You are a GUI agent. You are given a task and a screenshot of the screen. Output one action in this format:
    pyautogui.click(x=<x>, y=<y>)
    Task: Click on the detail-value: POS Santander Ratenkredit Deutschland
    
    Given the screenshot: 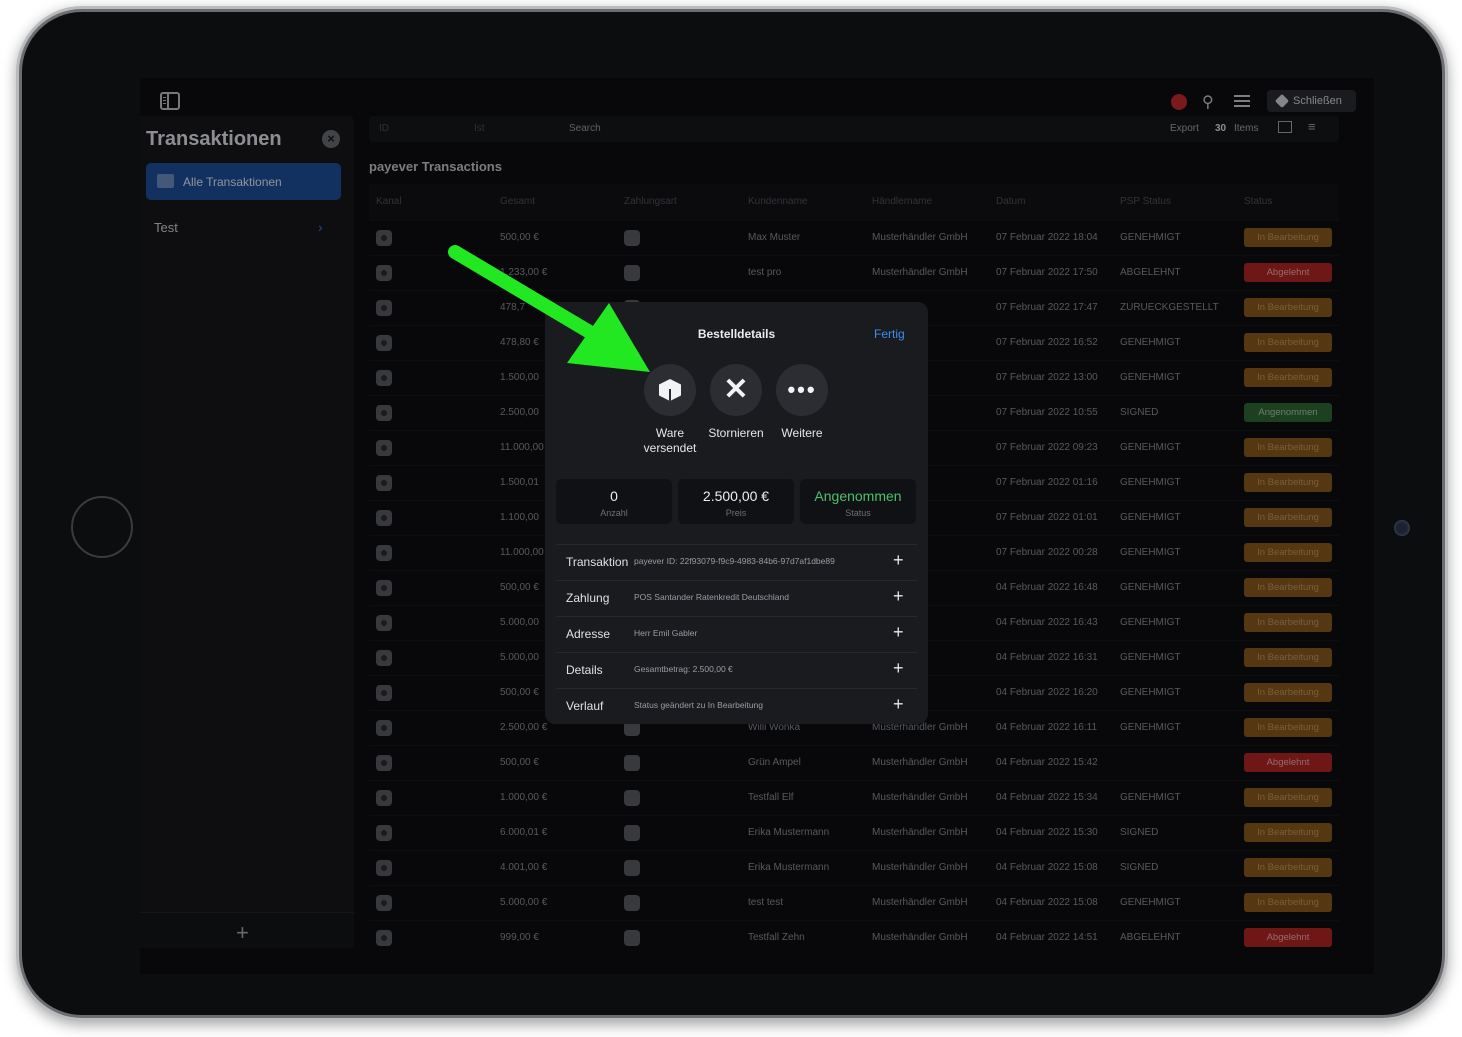 What is the action you would take?
    pyautogui.click(x=711, y=597)
    